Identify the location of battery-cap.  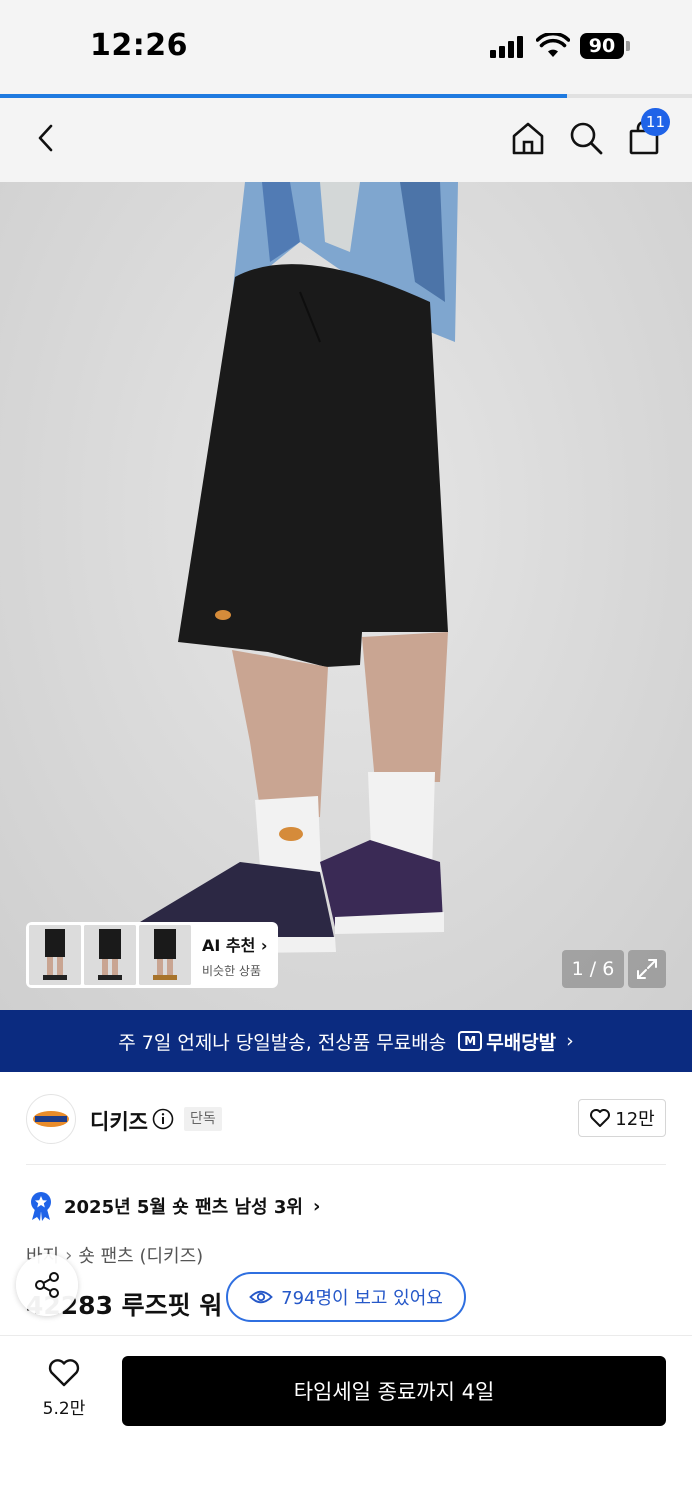
(628, 46).